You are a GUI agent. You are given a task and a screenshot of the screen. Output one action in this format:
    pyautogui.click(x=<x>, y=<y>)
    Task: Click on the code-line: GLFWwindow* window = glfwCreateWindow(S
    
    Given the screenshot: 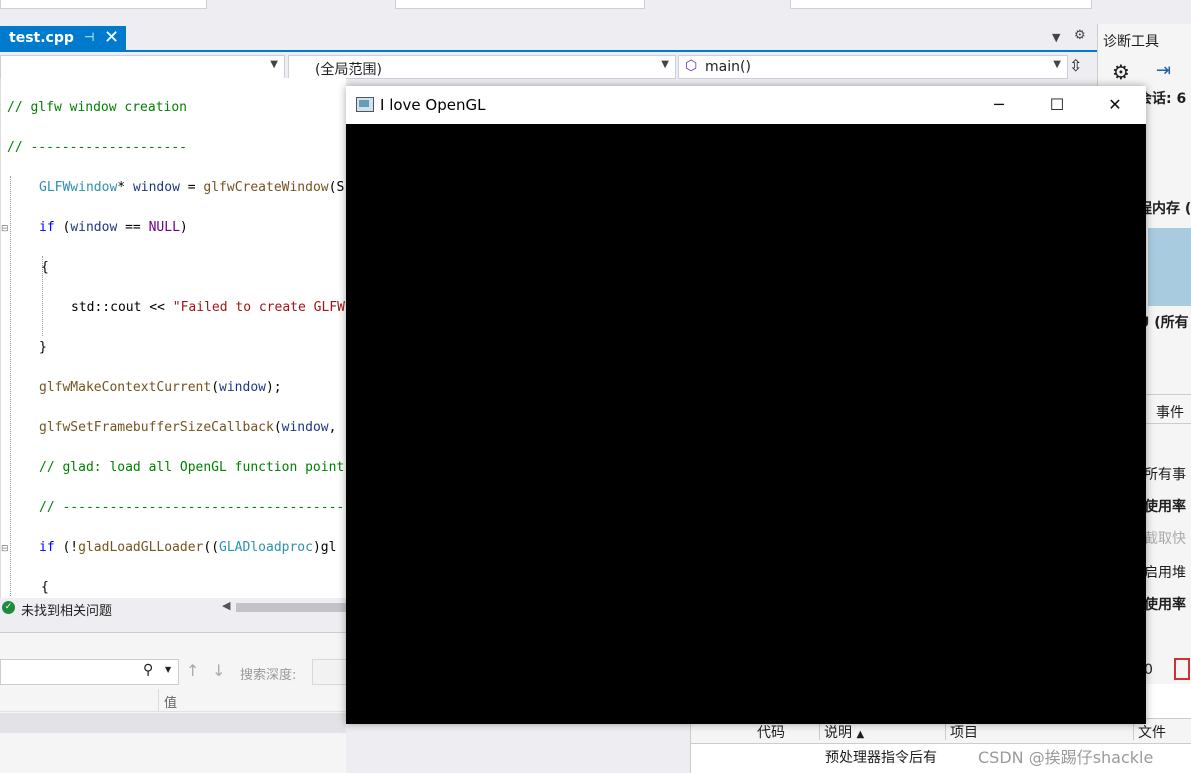 What is the action you would take?
    pyautogui.click(x=191, y=187)
    